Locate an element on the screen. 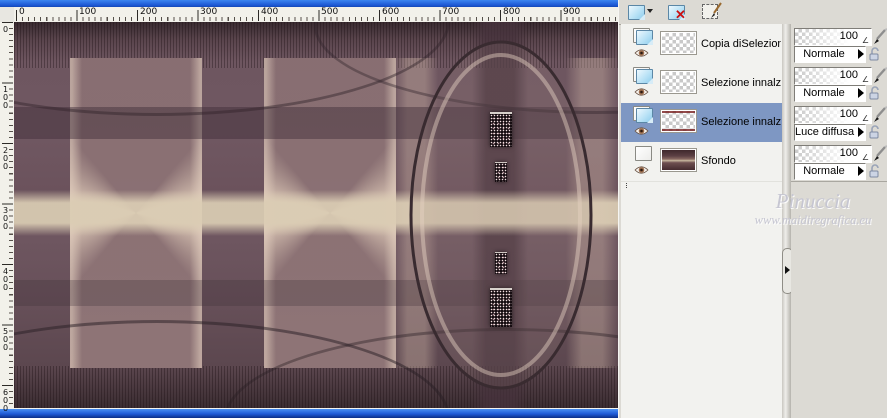 The image size is (887, 418). h-ruler-label: 600 is located at coordinates (391, 12).